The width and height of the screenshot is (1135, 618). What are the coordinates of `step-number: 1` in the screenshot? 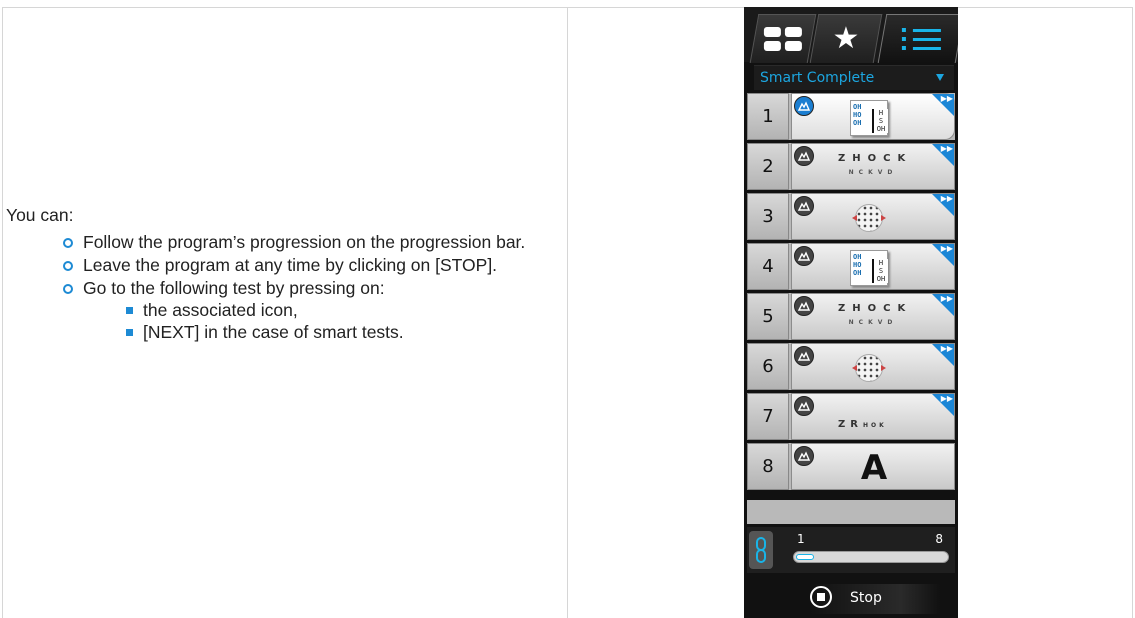 It's located at (768, 116).